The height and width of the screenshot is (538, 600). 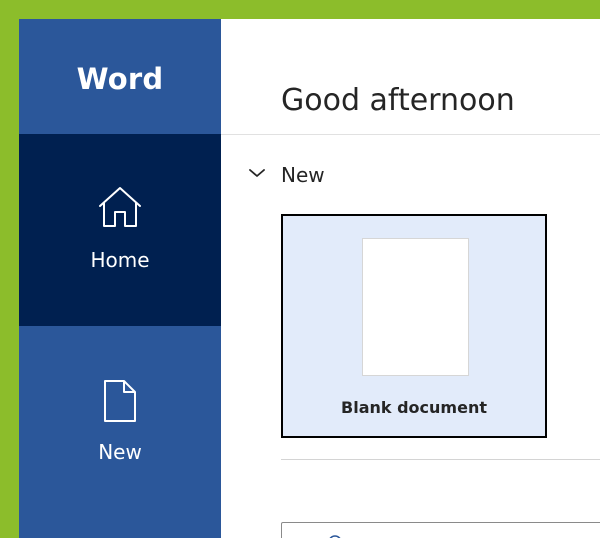 I want to click on section-title-new: New, so click(x=303, y=175).